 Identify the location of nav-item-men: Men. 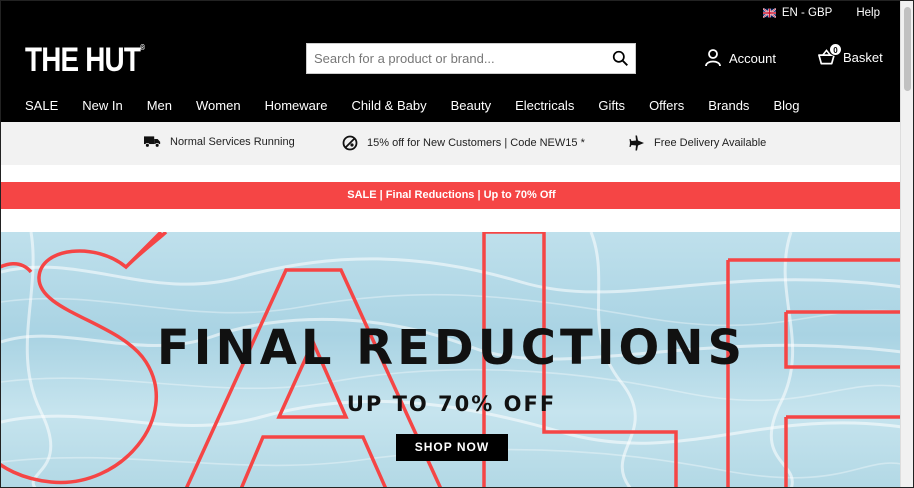
(159, 105).